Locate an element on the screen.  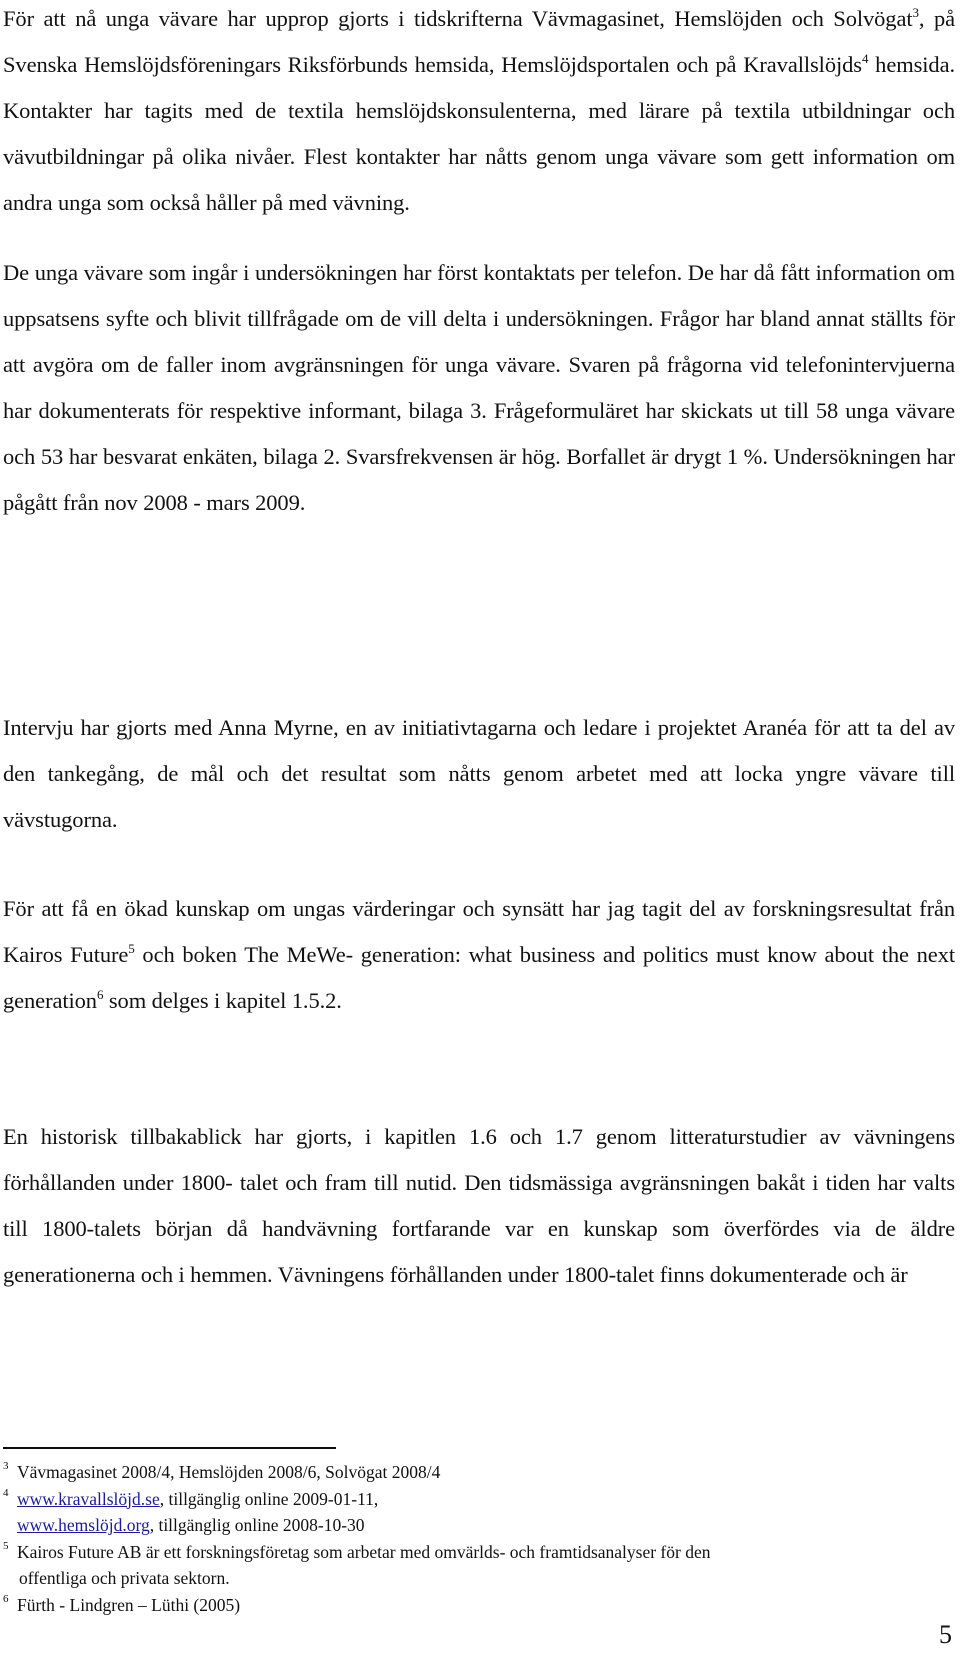
footnote-number: 5 is located at coordinates (6, 1545).